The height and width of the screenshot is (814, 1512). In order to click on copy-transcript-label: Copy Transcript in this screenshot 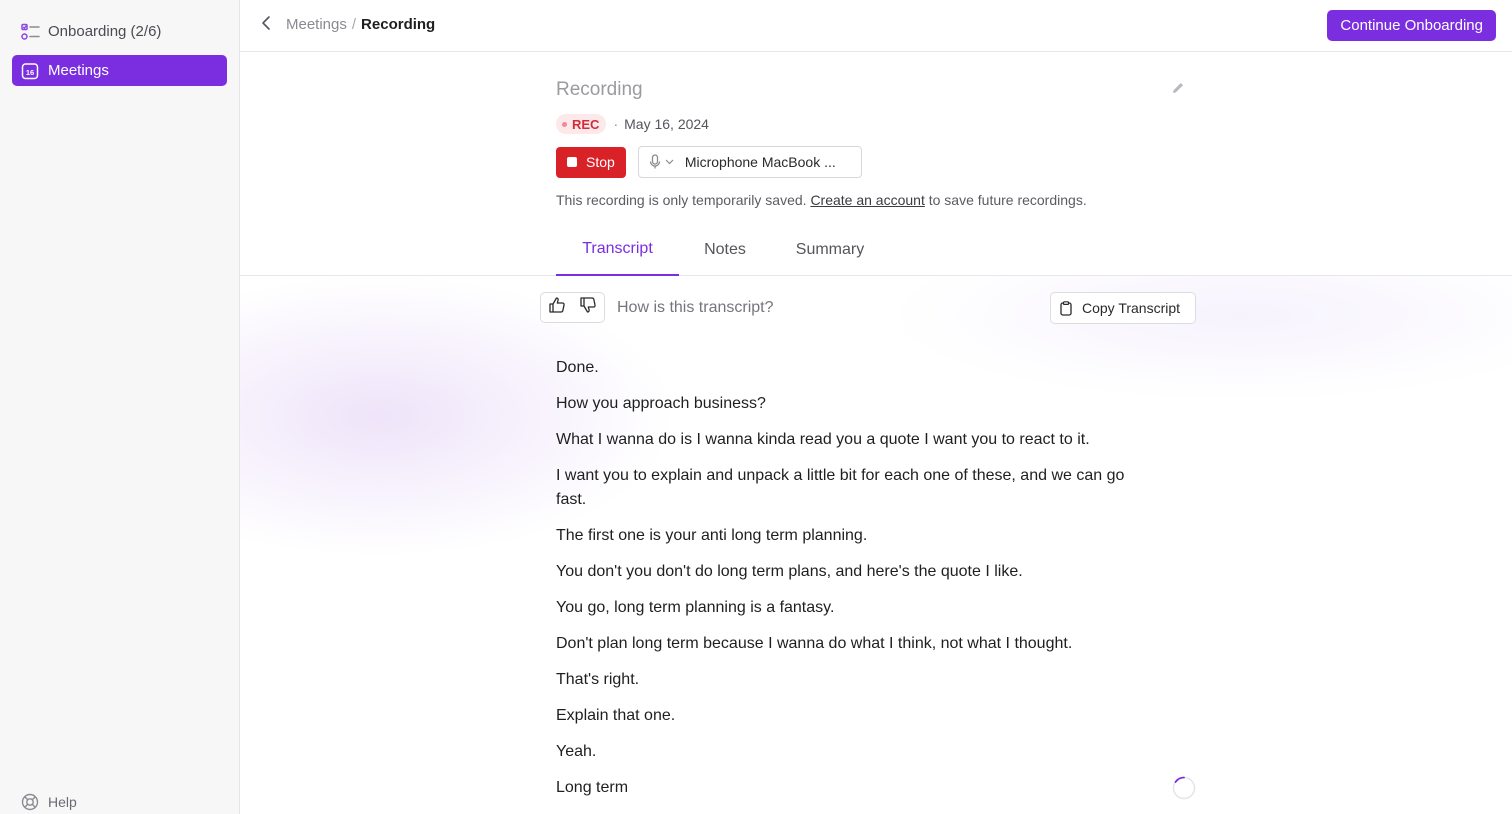, I will do `click(1131, 308)`.